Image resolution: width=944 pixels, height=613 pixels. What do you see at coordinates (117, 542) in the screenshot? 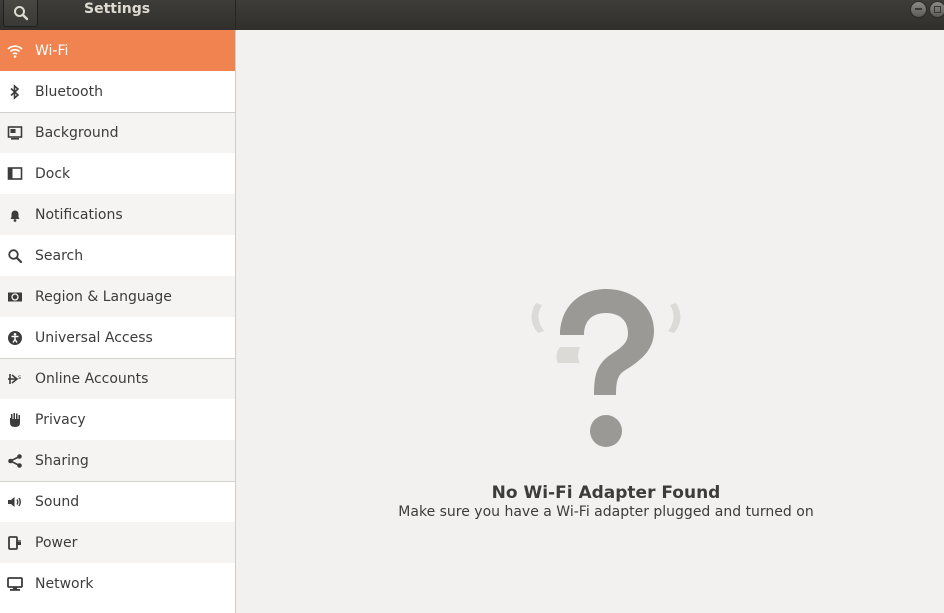
I see `sidebar-item-power: Power` at bounding box center [117, 542].